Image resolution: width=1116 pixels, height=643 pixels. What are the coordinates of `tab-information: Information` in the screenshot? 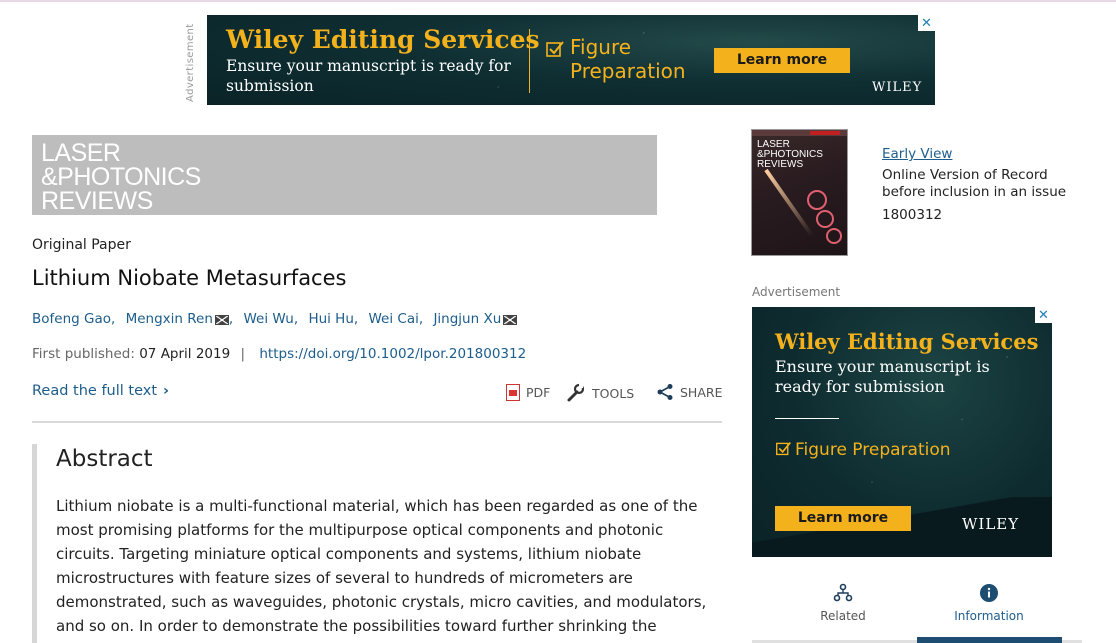 It's located at (989, 613).